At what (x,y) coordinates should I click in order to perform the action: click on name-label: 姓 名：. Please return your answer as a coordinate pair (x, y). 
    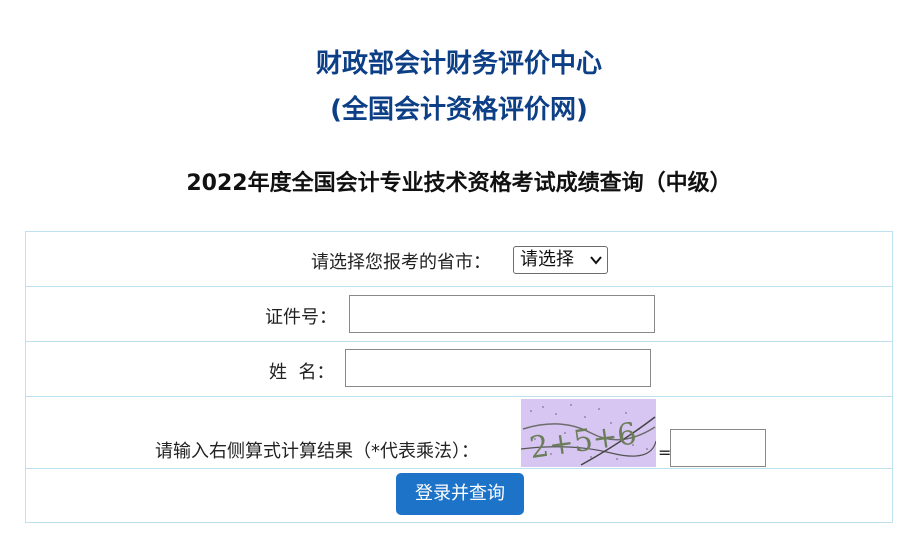
    Looking at the image, I should click on (302, 372).